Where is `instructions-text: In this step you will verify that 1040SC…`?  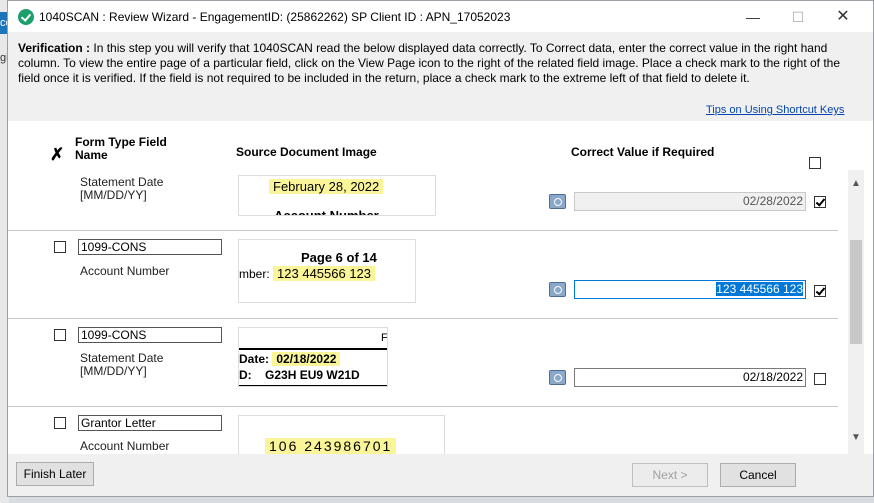 instructions-text: In this step you will verify that 1040SC… is located at coordinates (429, 63).